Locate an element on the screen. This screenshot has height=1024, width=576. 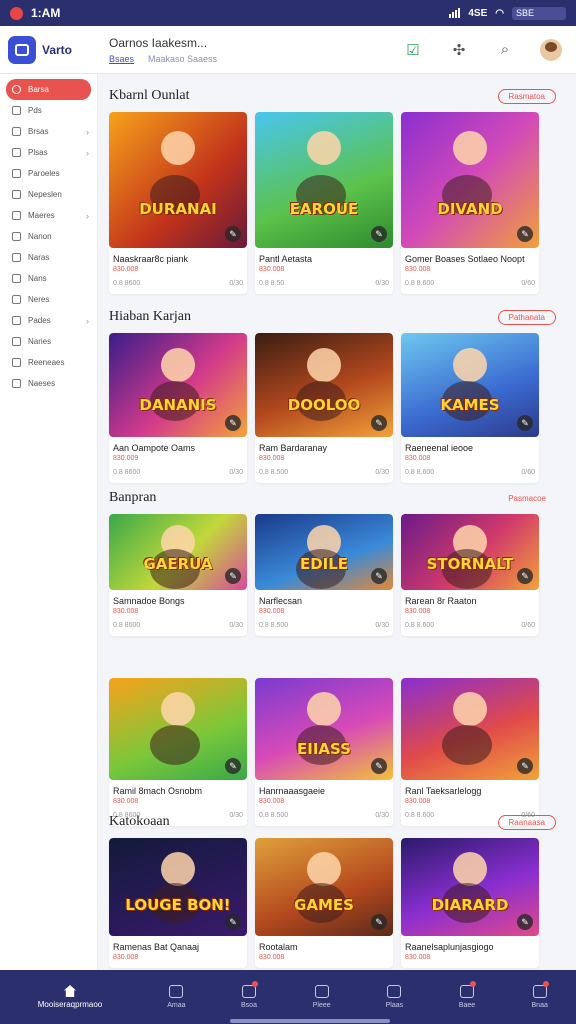
sidebar-item: Reeneaes is located at coordinates (48, 362).